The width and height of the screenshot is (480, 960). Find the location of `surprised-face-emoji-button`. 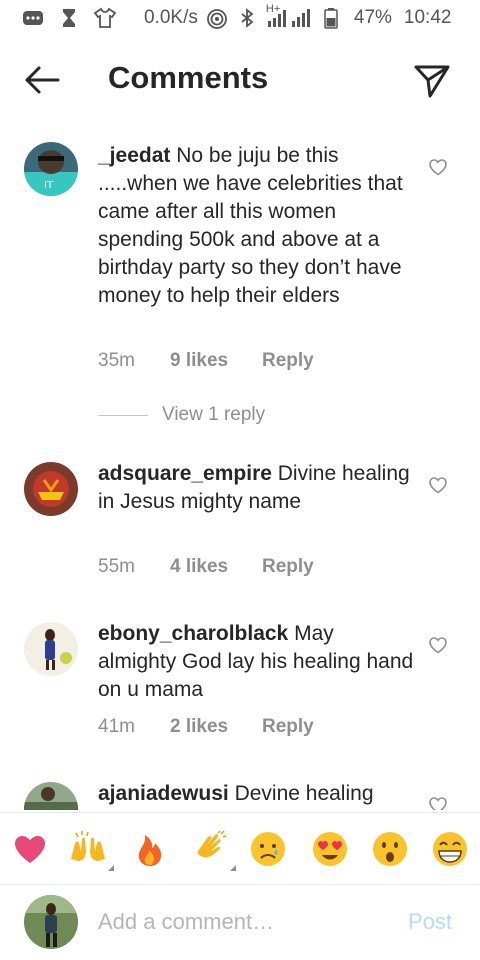

surprised-face-emoji-button is located at coordinates (390, 849).